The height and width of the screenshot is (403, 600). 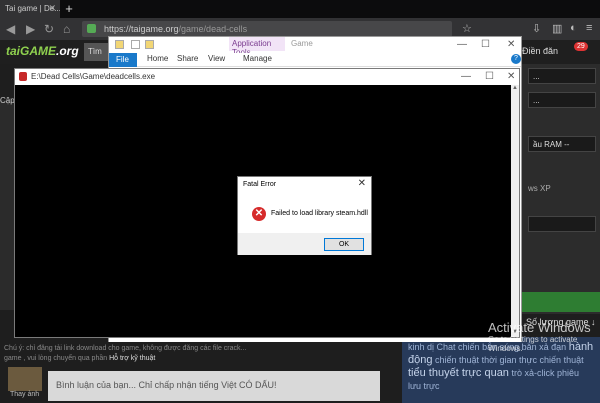 I want to click on ram-select: ầu RAM --, so click(x=562, y=144).